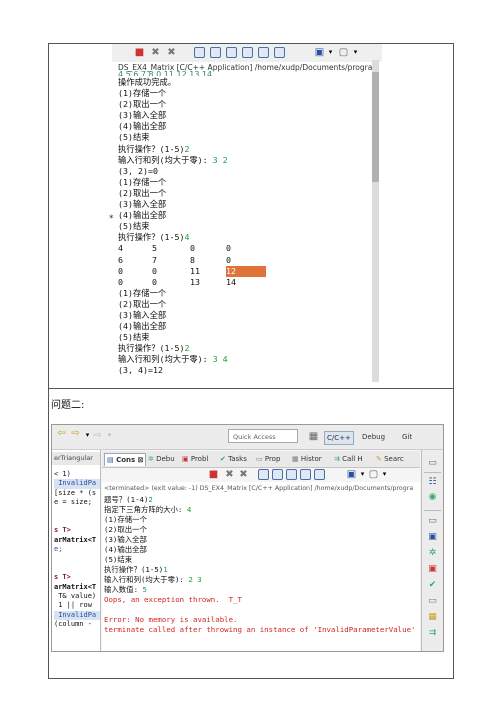  I want to click on matrix-cell: 13, so click(195, 281).